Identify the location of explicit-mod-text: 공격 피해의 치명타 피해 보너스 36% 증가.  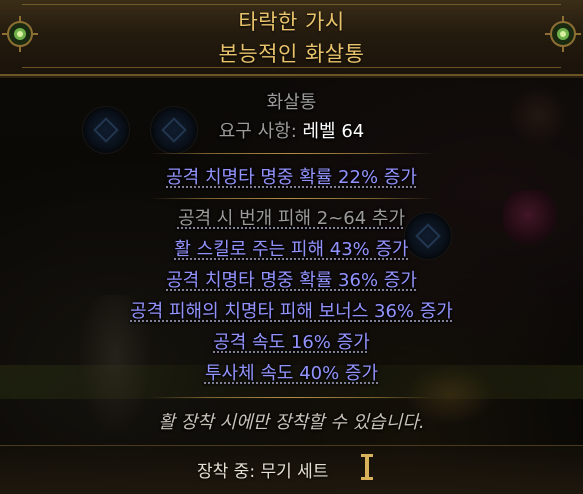
(291, 311).